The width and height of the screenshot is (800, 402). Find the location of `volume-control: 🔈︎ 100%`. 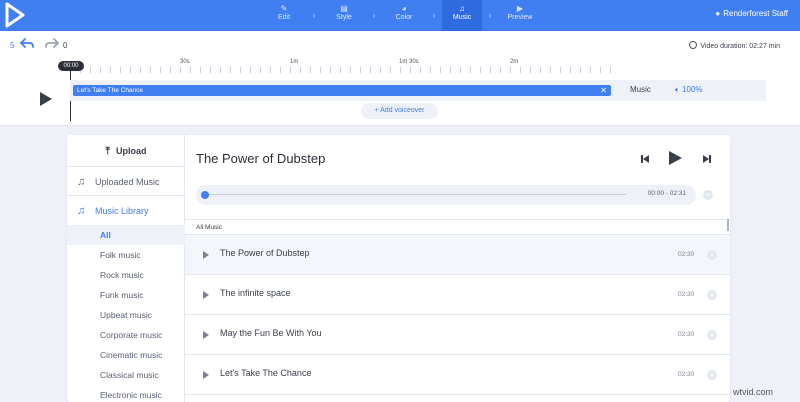

volume-control: 🔈︎ 100% is located at coordinates (689, 90).